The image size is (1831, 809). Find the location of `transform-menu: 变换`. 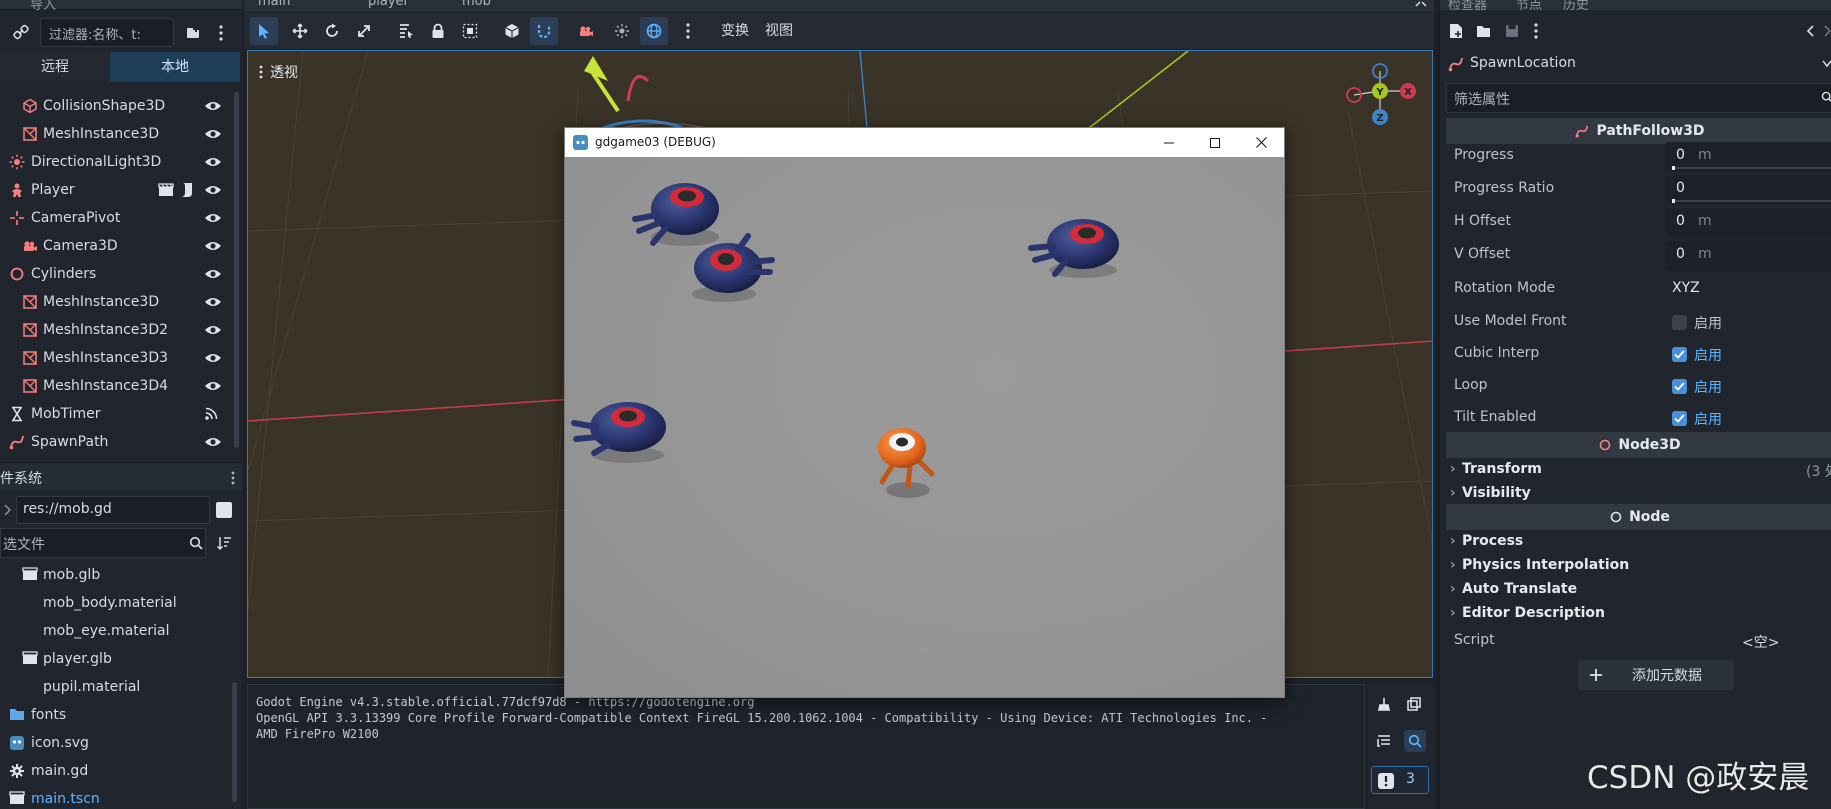

transform-menu: 变换 is located at coordinates (735, 30).